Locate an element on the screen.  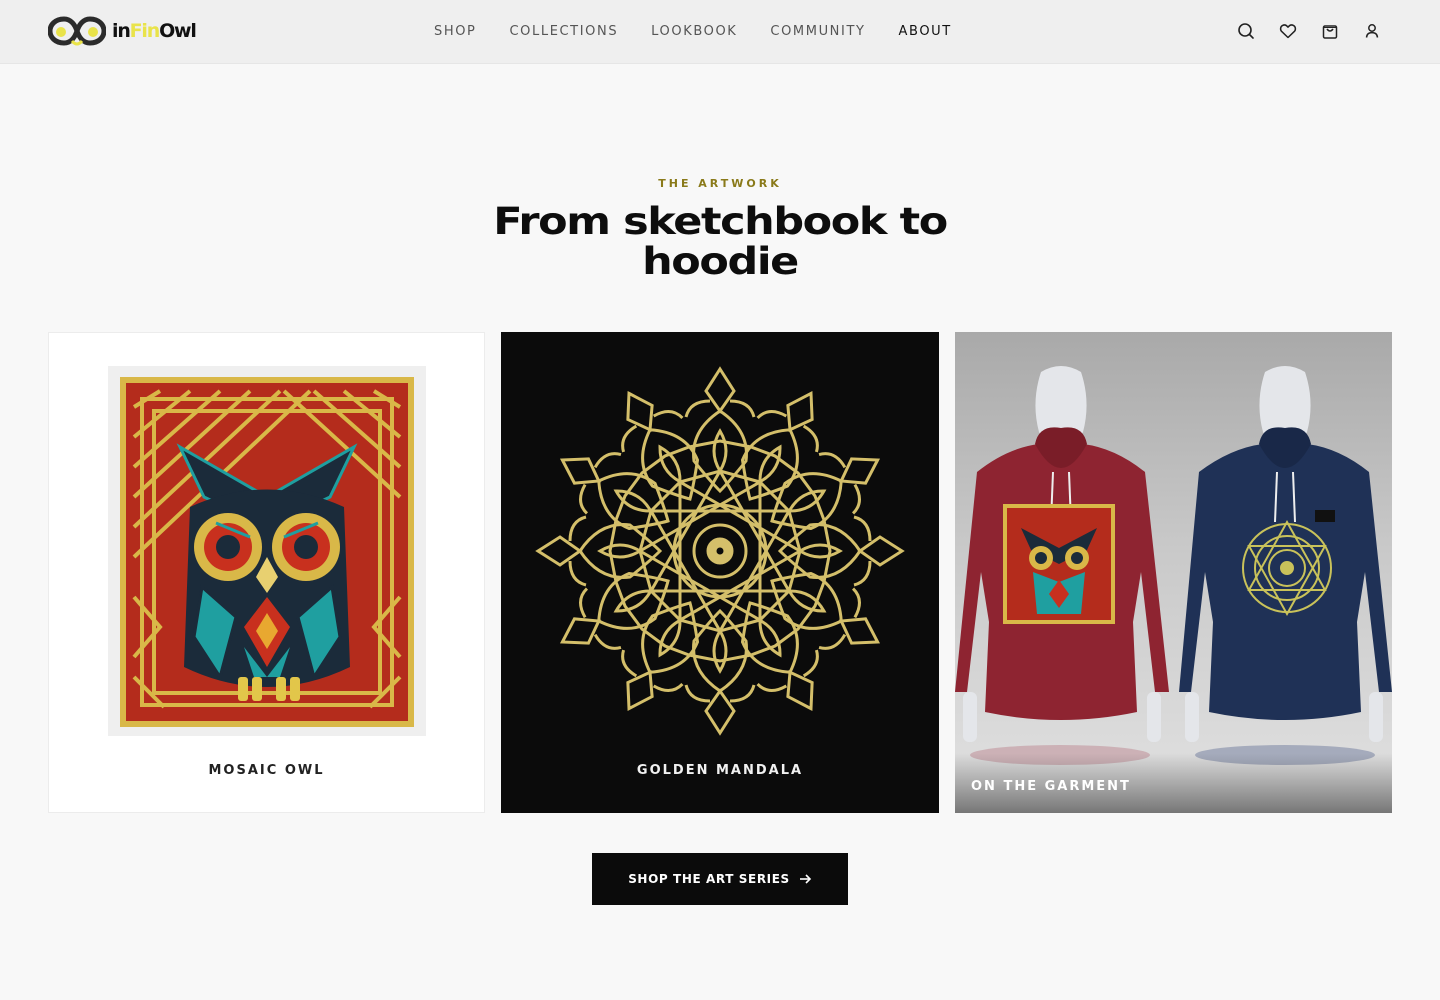
owl-print-frame is located at coordinates (267, 551).